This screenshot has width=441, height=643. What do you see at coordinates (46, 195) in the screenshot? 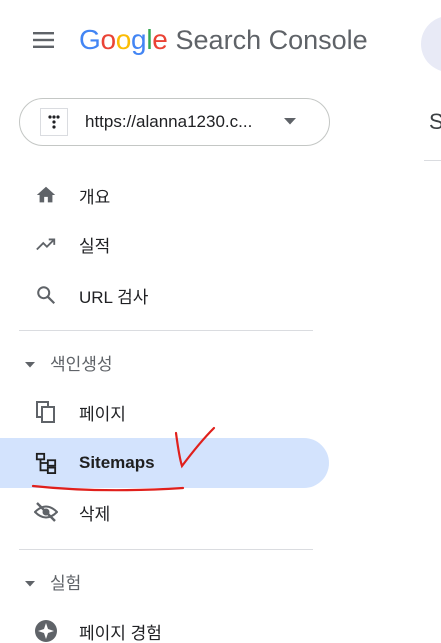
I see `home-icon` at bounding box center [46, 195].